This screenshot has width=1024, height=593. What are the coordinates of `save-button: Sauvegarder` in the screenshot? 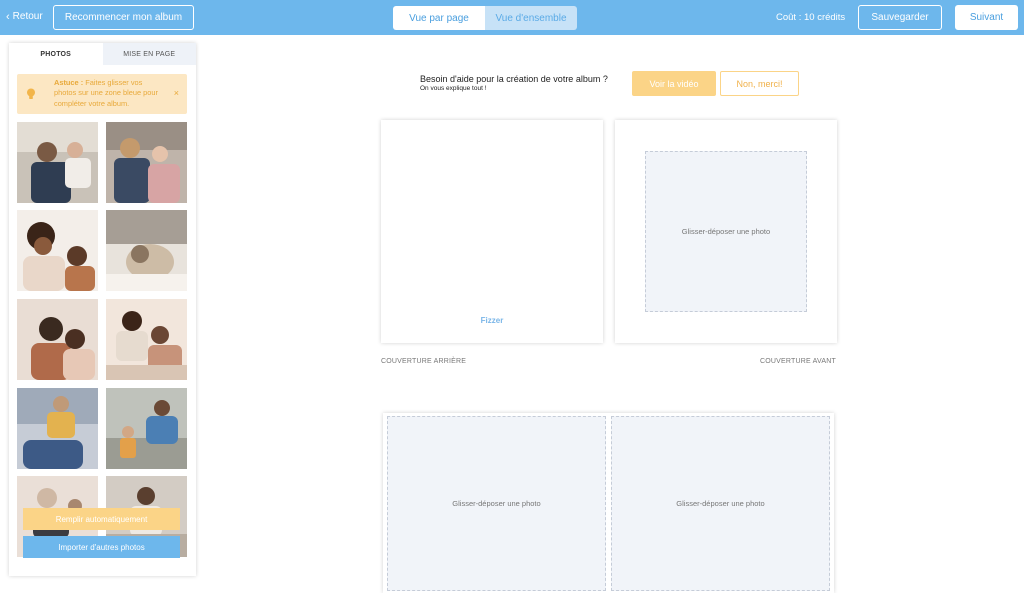 It's located at (900, 17).